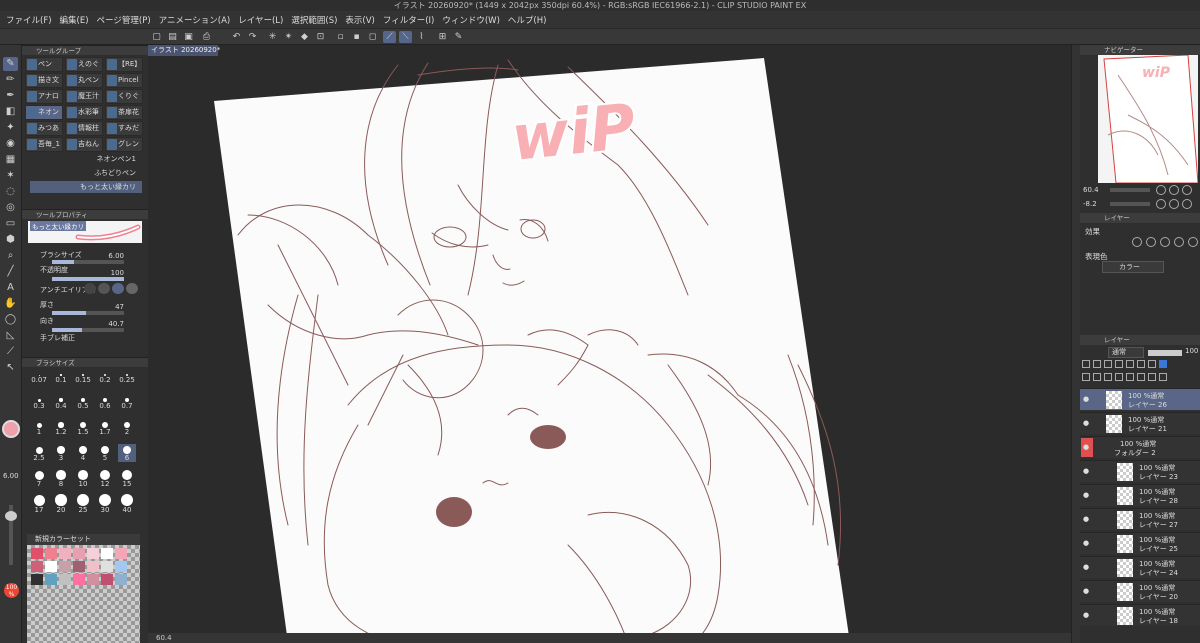  What do you see at coordinates (44, 144) in the screenshot?
I see `sub-tool-15: 吾毎_1` at bounding box center [44, 144].